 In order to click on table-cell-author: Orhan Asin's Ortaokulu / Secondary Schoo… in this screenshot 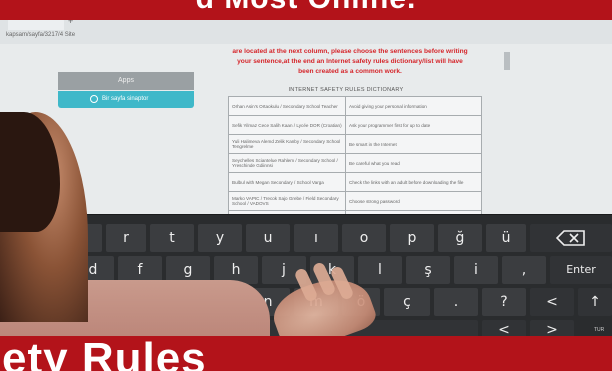, I will do `click(287, 106)`.